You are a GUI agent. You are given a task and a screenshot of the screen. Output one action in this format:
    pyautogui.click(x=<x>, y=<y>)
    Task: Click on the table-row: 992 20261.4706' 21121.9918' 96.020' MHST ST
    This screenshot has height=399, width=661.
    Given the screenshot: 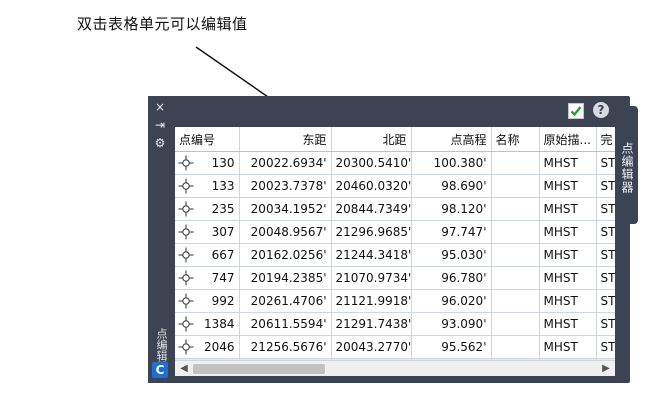 What is the action you would take?
    pyautogui.click(x=395, y=301)
    